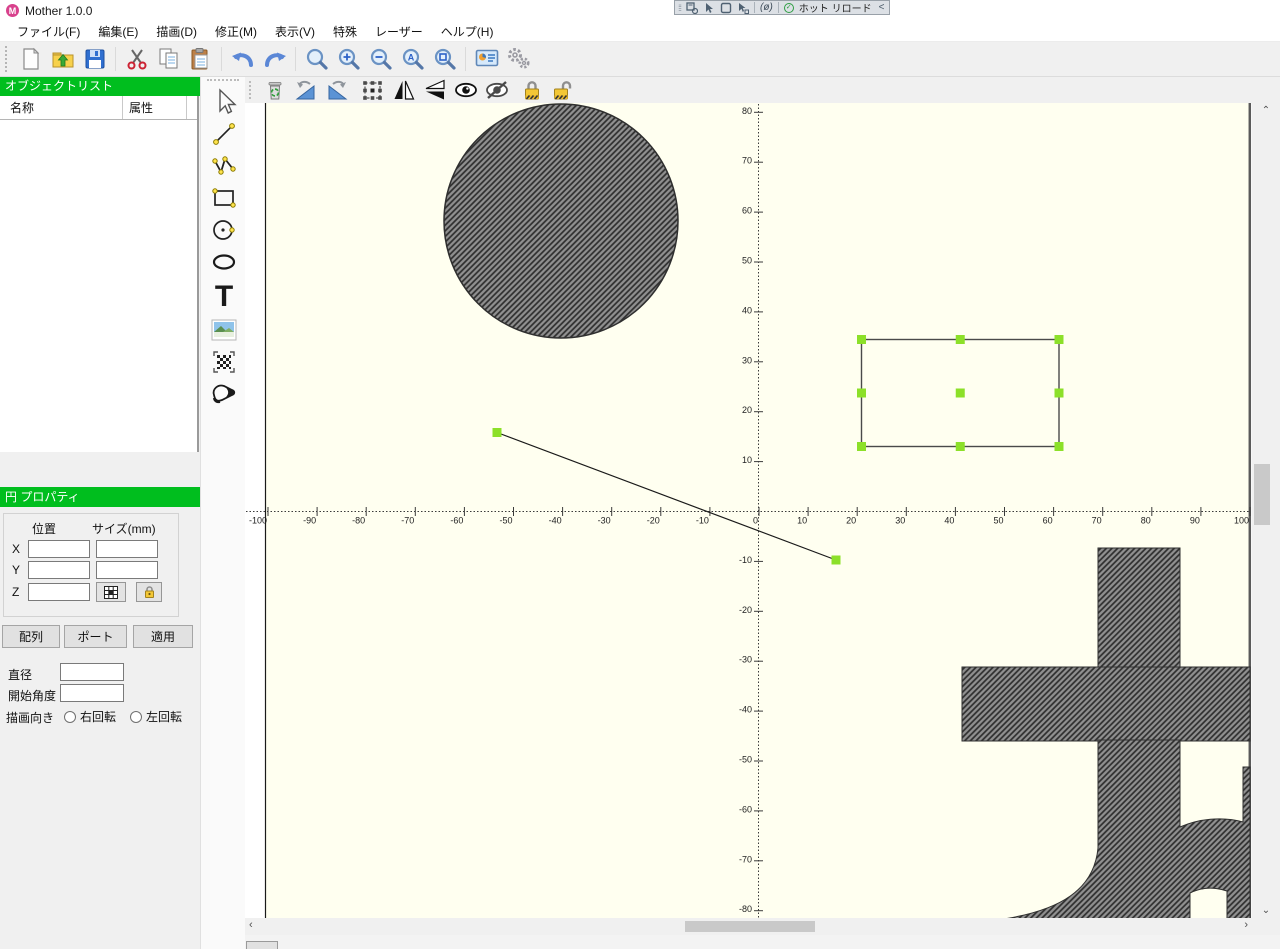  I want to click on fill-tool-button, so click(223, 394).